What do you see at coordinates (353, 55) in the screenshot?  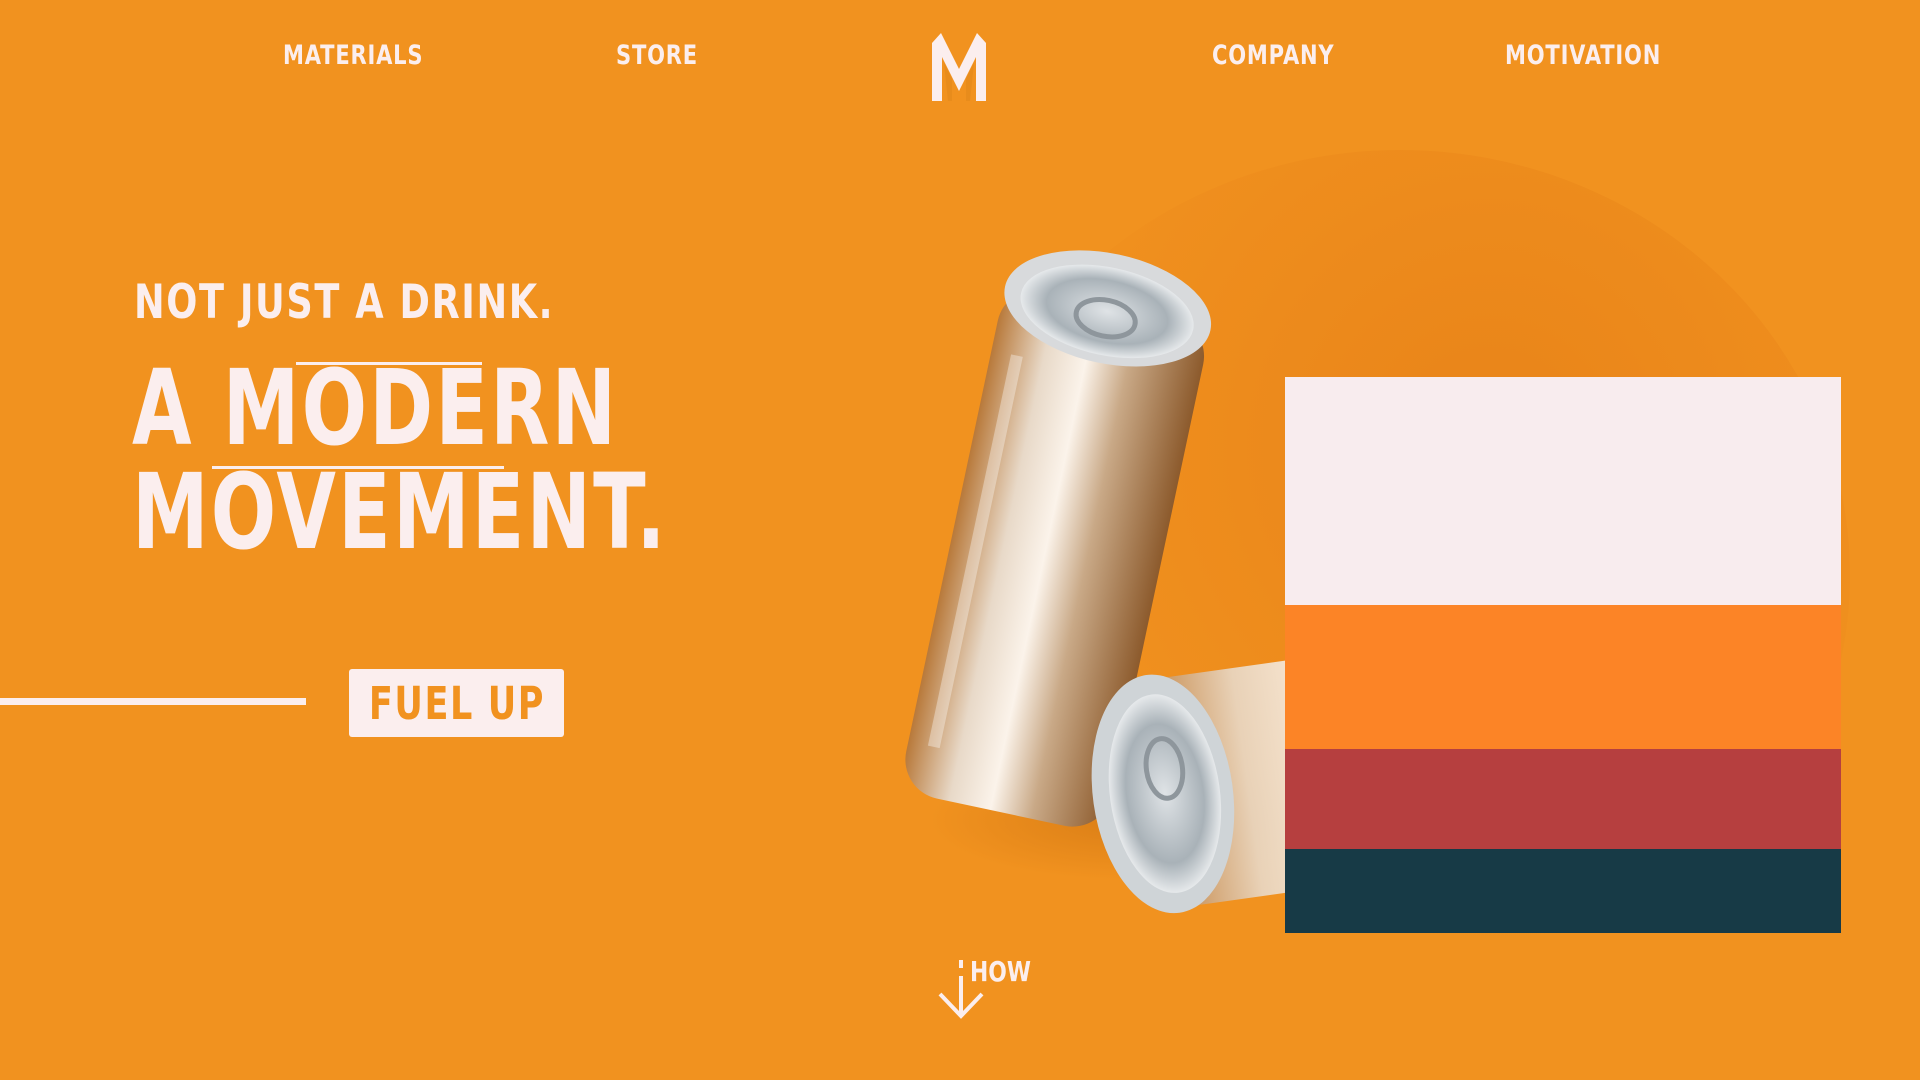 I see `nav-item-materials: MATERIALS` at bounding box center [353, 55].